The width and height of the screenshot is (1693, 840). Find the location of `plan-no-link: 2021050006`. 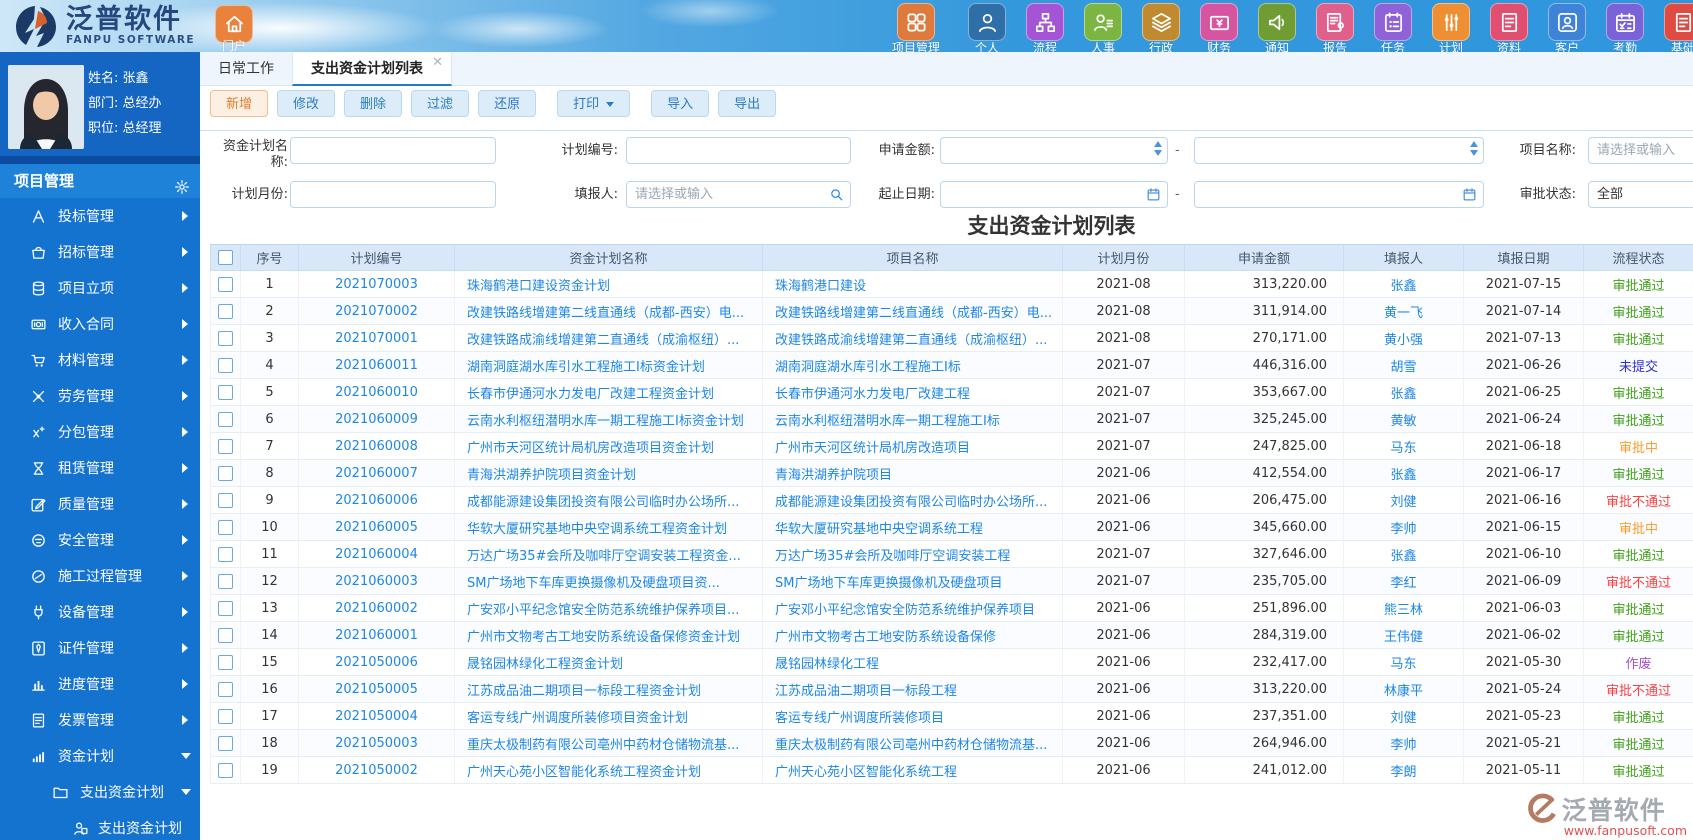

plan-no-link: 2021050006 is located at coordinates (376, 662).